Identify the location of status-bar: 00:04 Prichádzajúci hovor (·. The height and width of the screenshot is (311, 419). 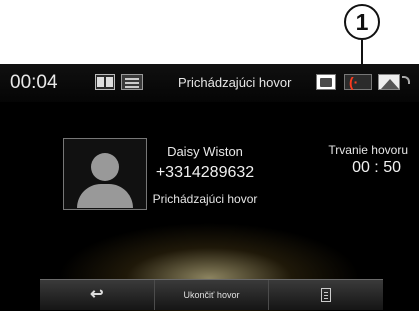
(209, 83).